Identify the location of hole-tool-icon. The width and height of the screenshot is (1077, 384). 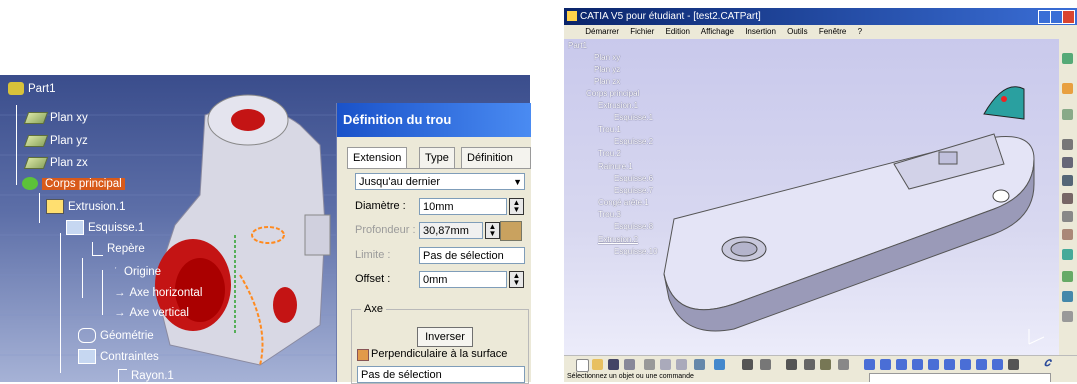
(1067, 162).